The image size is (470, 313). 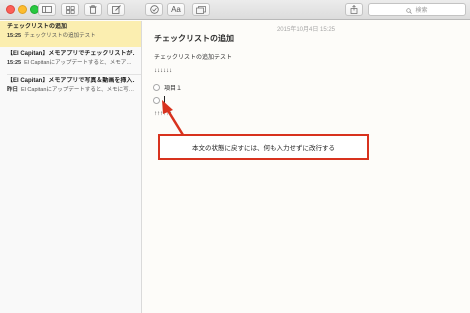 I want to click on callout-text: 本文の状態に戻すには、何も入力せずに改行する, so click(x=263, y=148).